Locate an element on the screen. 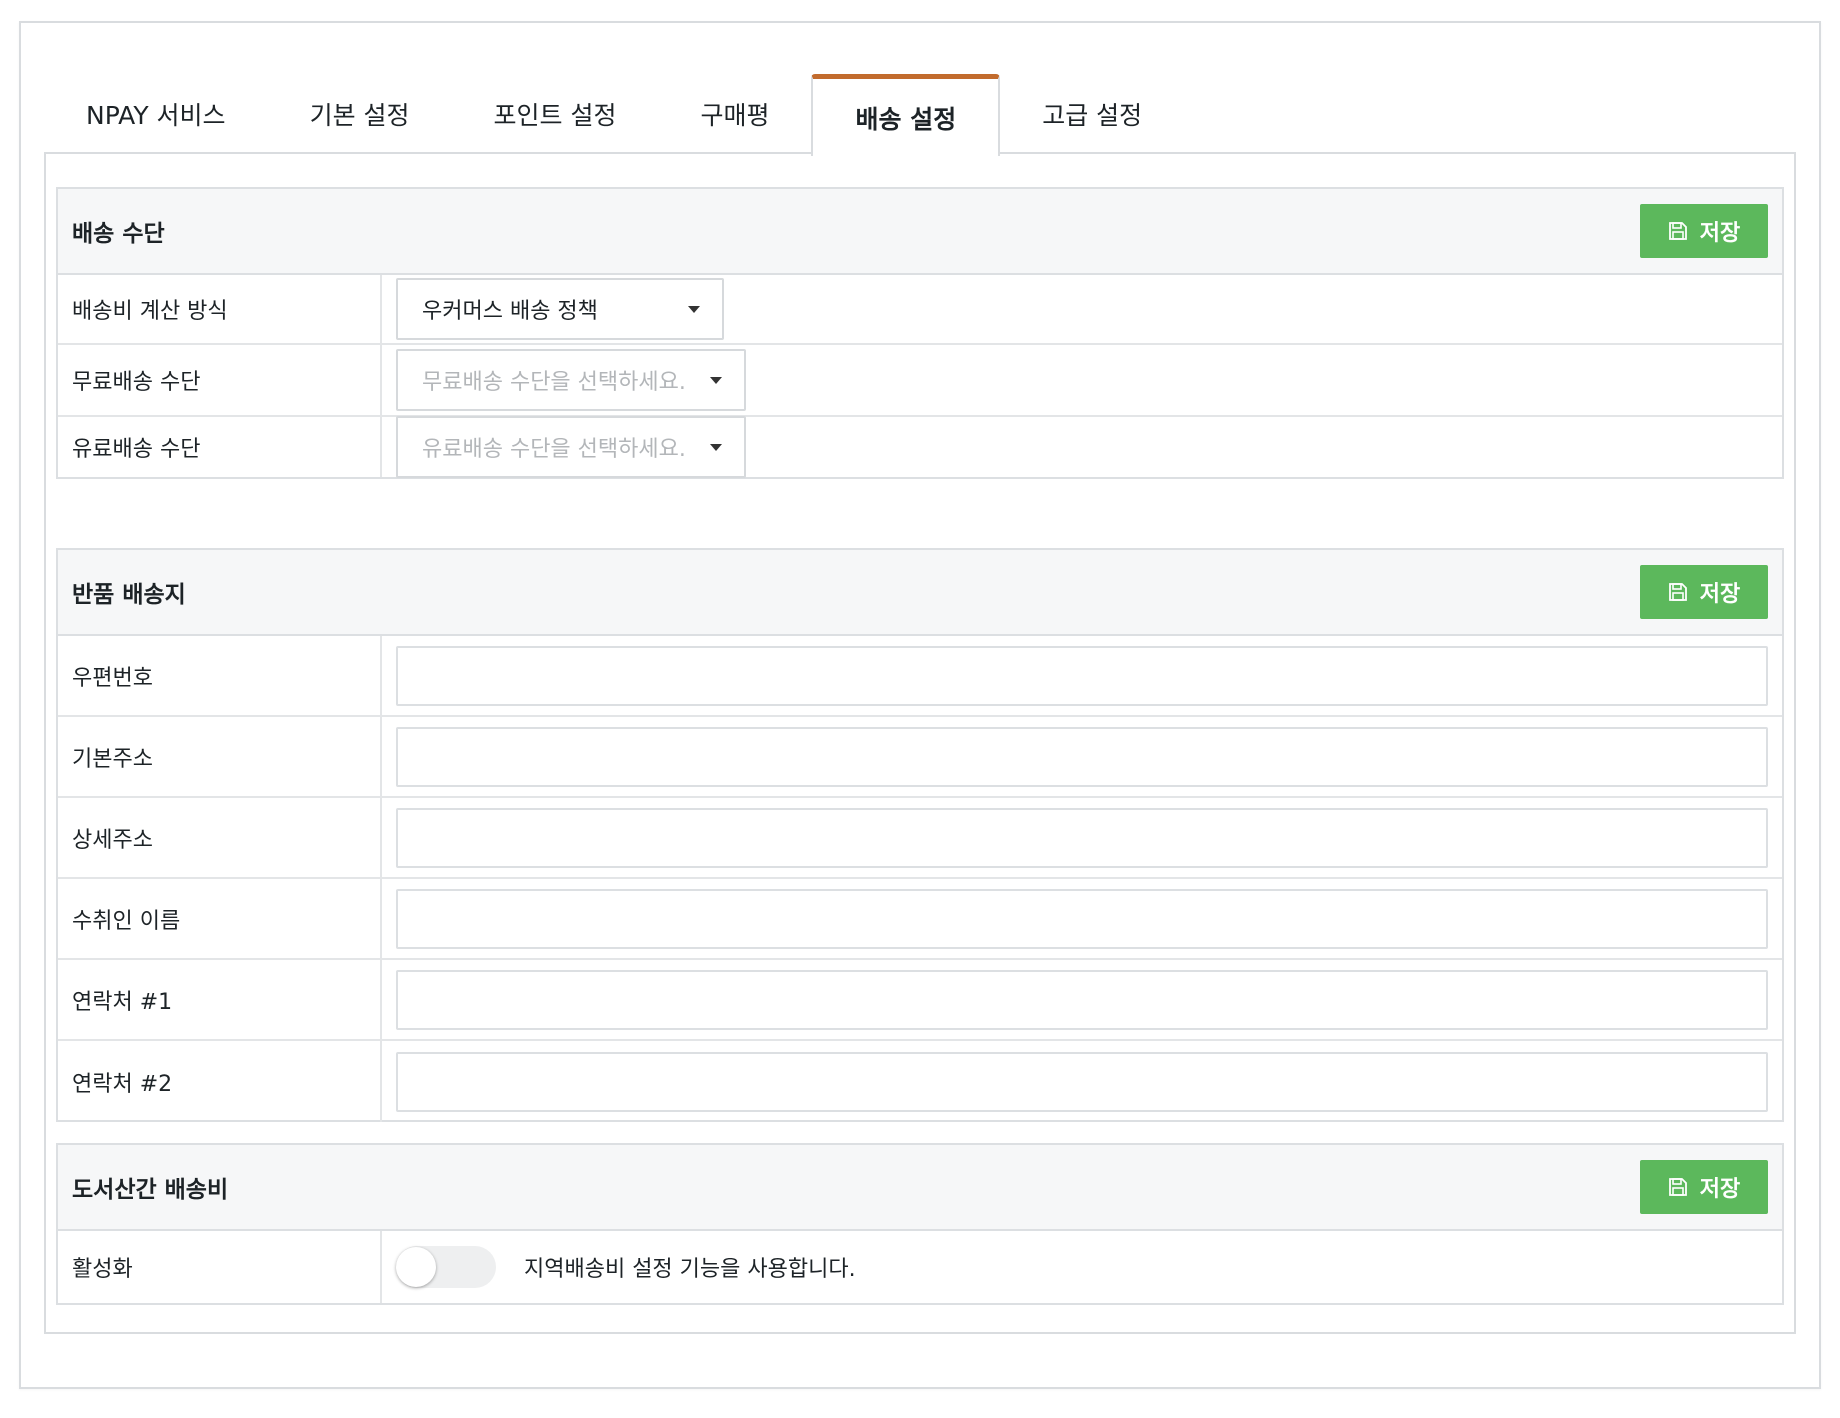 The width and height of the screenshot is (1840, 1418). base-address-input is located at coordinates (1082, 756).